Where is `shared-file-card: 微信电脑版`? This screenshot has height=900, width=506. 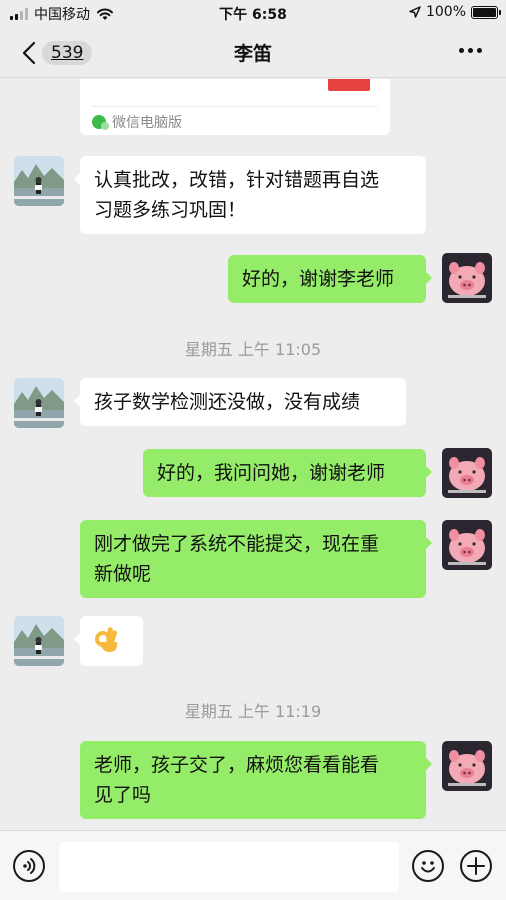
shared-file-card: 微信电脑版 is located at coordinates (235, 107).